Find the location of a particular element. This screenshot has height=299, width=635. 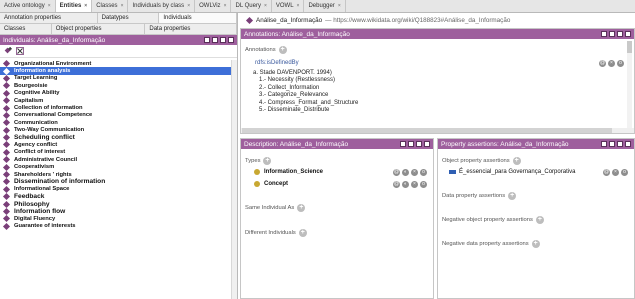

tab-active-ontology: Active ontology × is located at coordinates (28, 6).